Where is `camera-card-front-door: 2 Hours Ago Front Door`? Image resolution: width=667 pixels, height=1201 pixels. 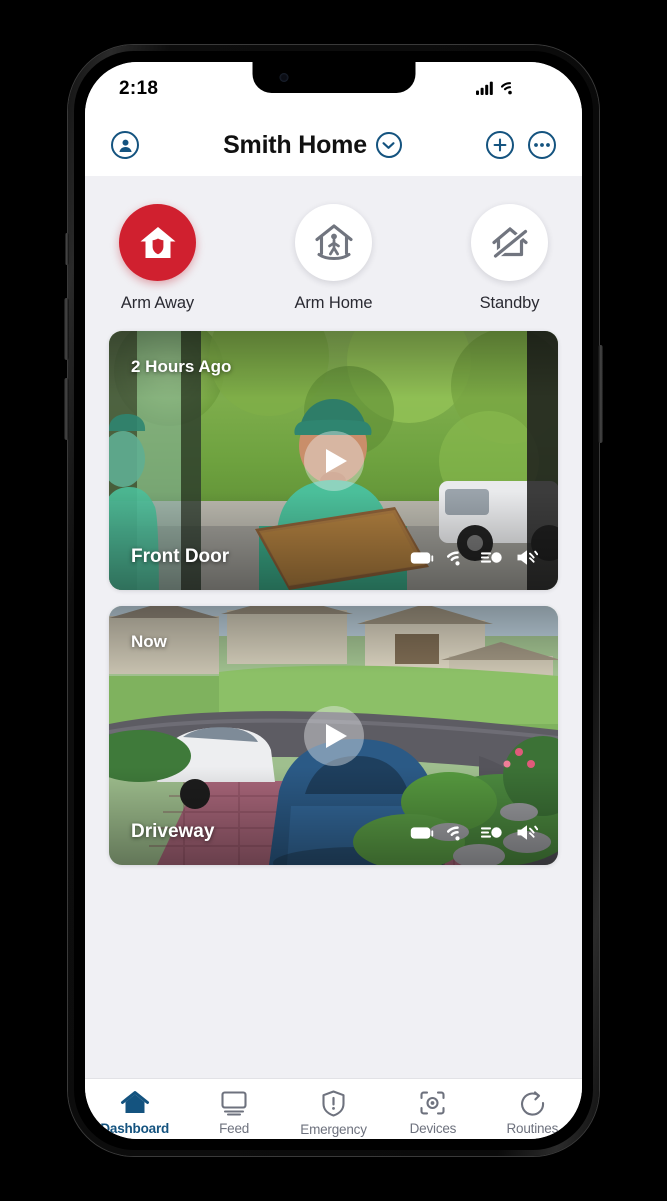 camera-card-front-door: 2 Hours Ago Front Door is located at coordinates (333, 460).